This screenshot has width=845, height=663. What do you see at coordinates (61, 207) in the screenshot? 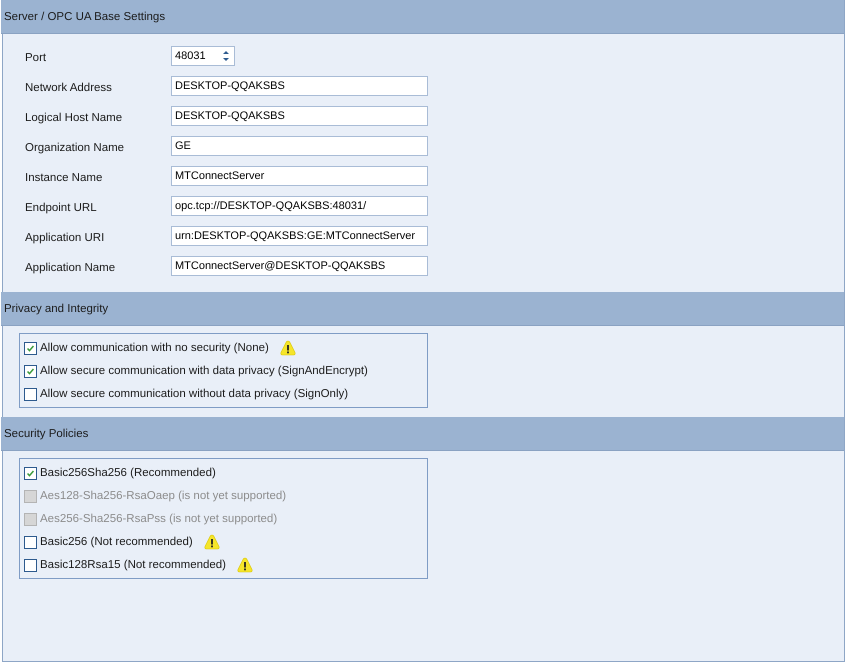
I see `field-label: Endpoint URL` at bounding box center [61, 207].